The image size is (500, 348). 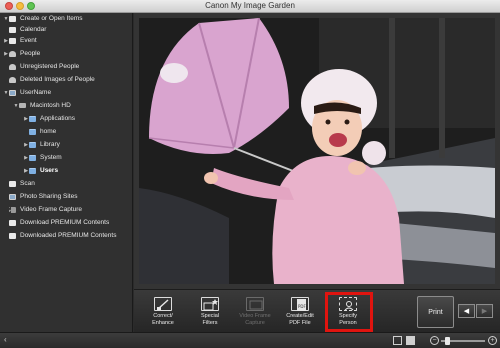 I want to click on sidebar-item-event: ▶ Event, so click(x=20, y=40).